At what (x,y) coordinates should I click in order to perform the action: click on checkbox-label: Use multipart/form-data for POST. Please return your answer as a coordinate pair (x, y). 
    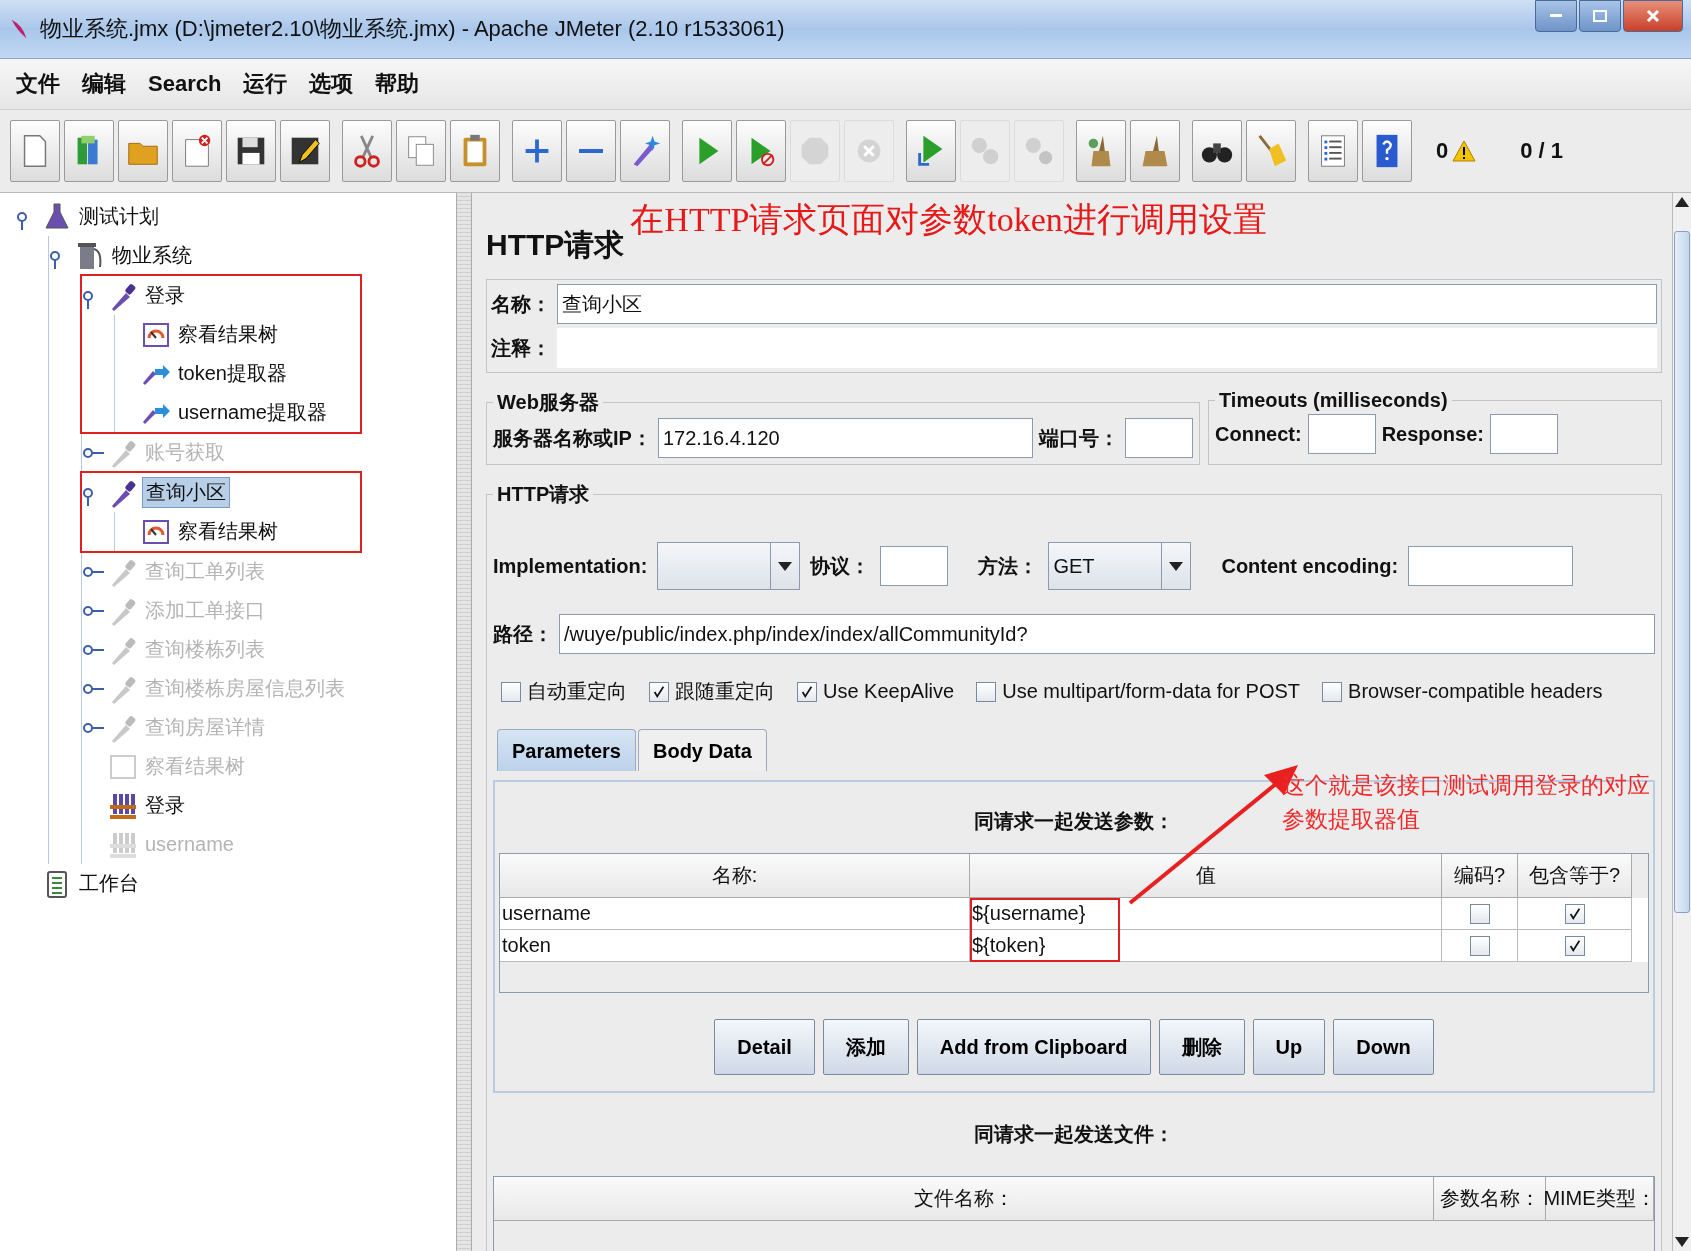
    Looking at the image, I should click on (1151, 691).